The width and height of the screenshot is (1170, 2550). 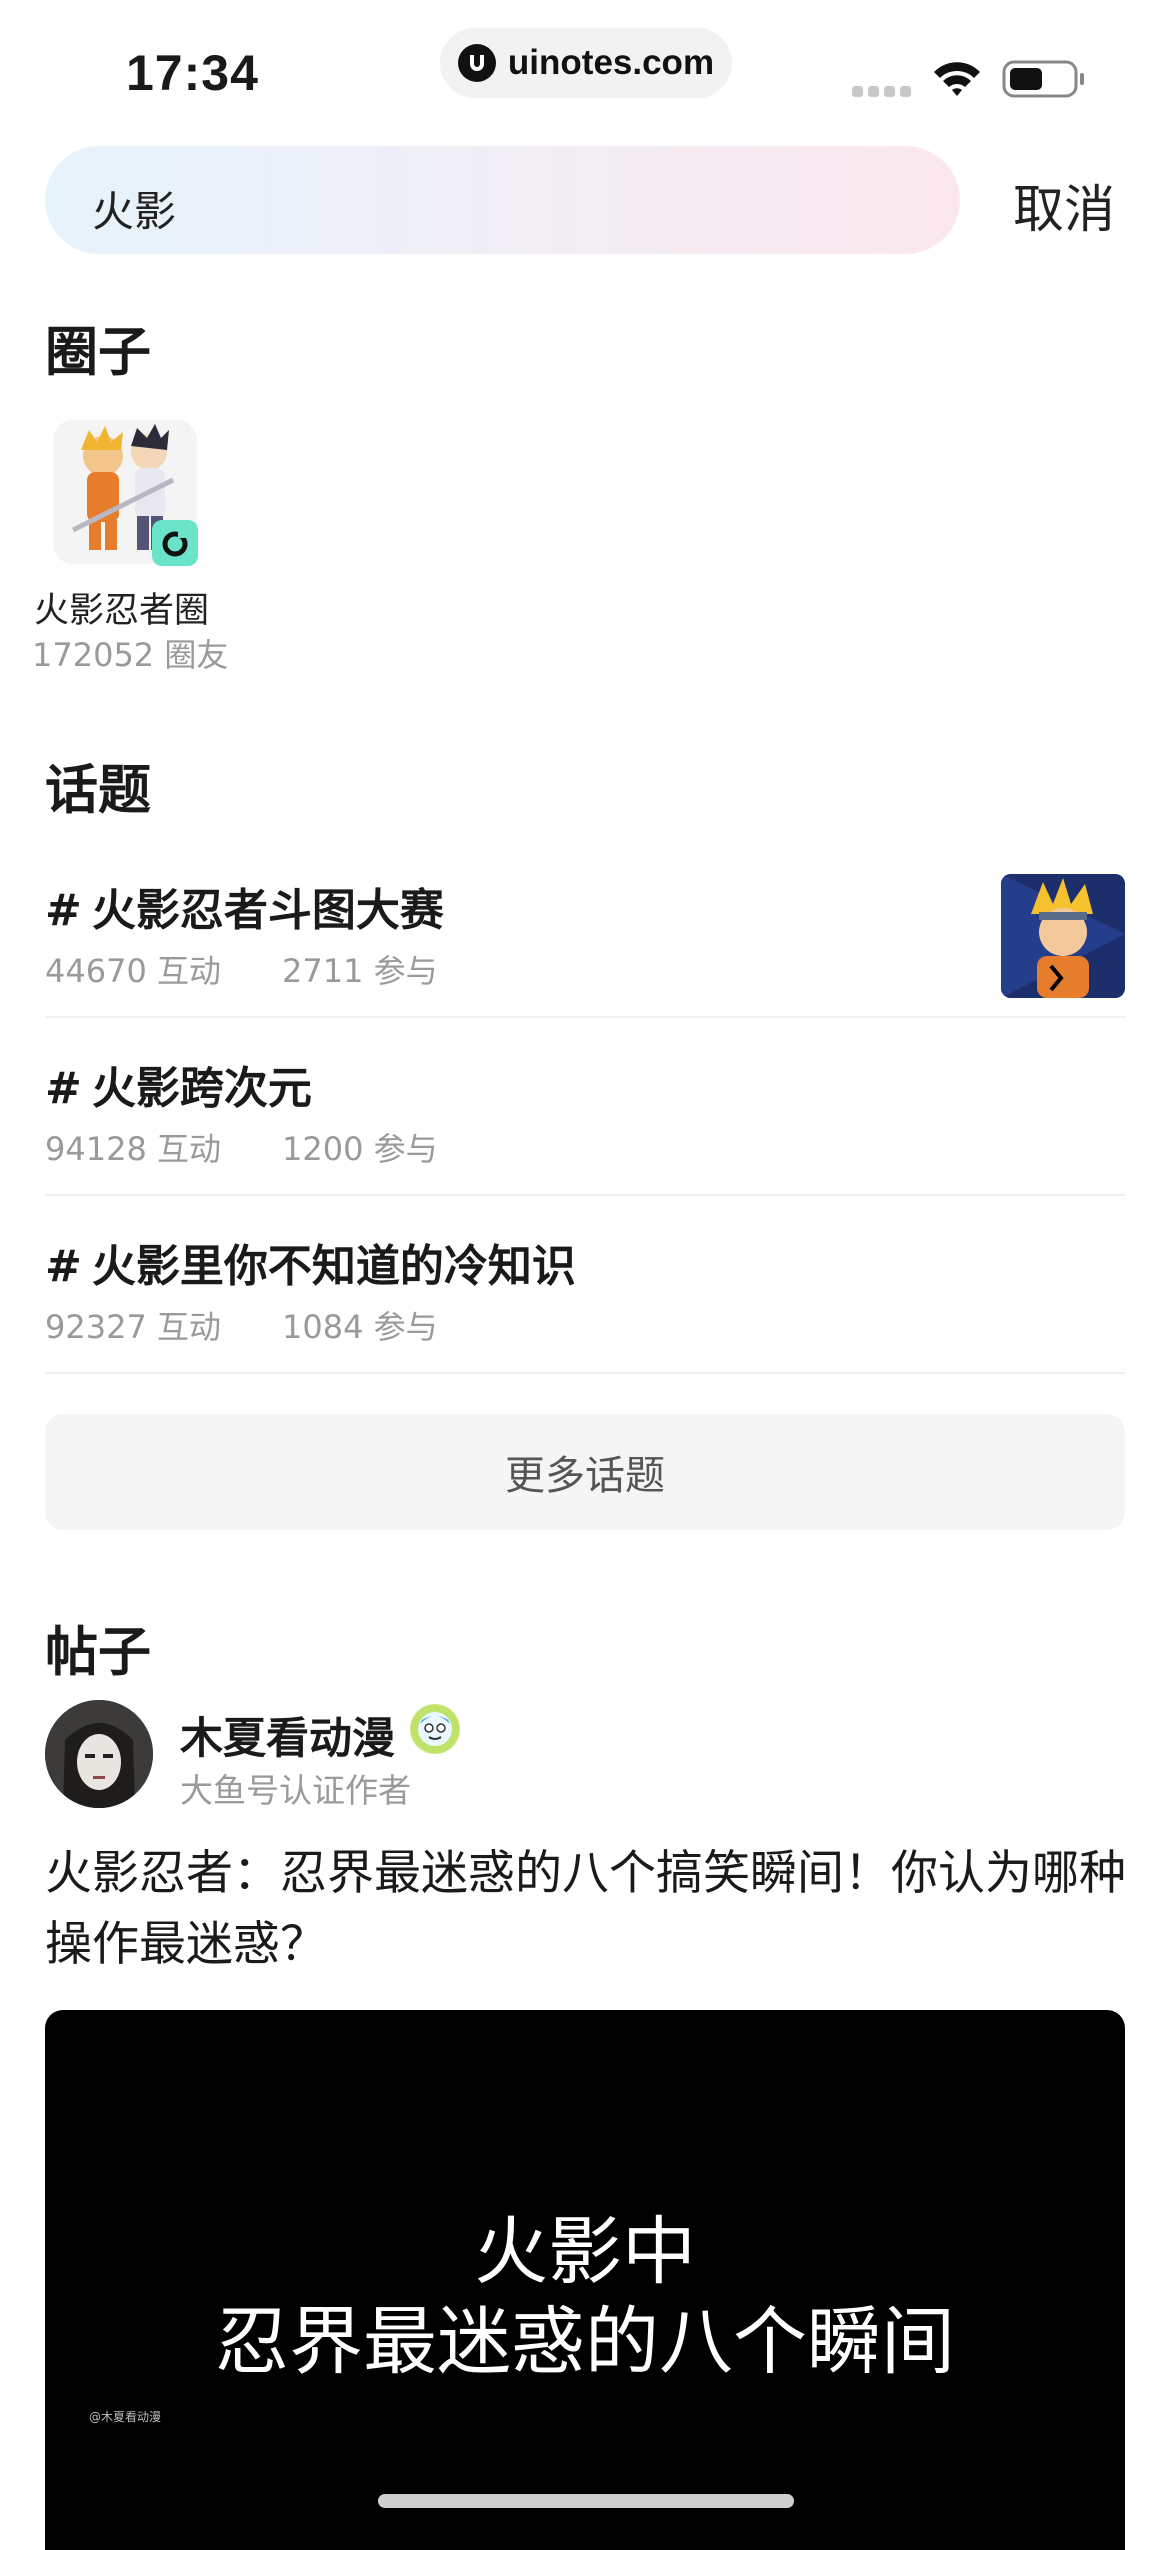 I want to click on author-avatar-image, so click(x=99, y=1754).